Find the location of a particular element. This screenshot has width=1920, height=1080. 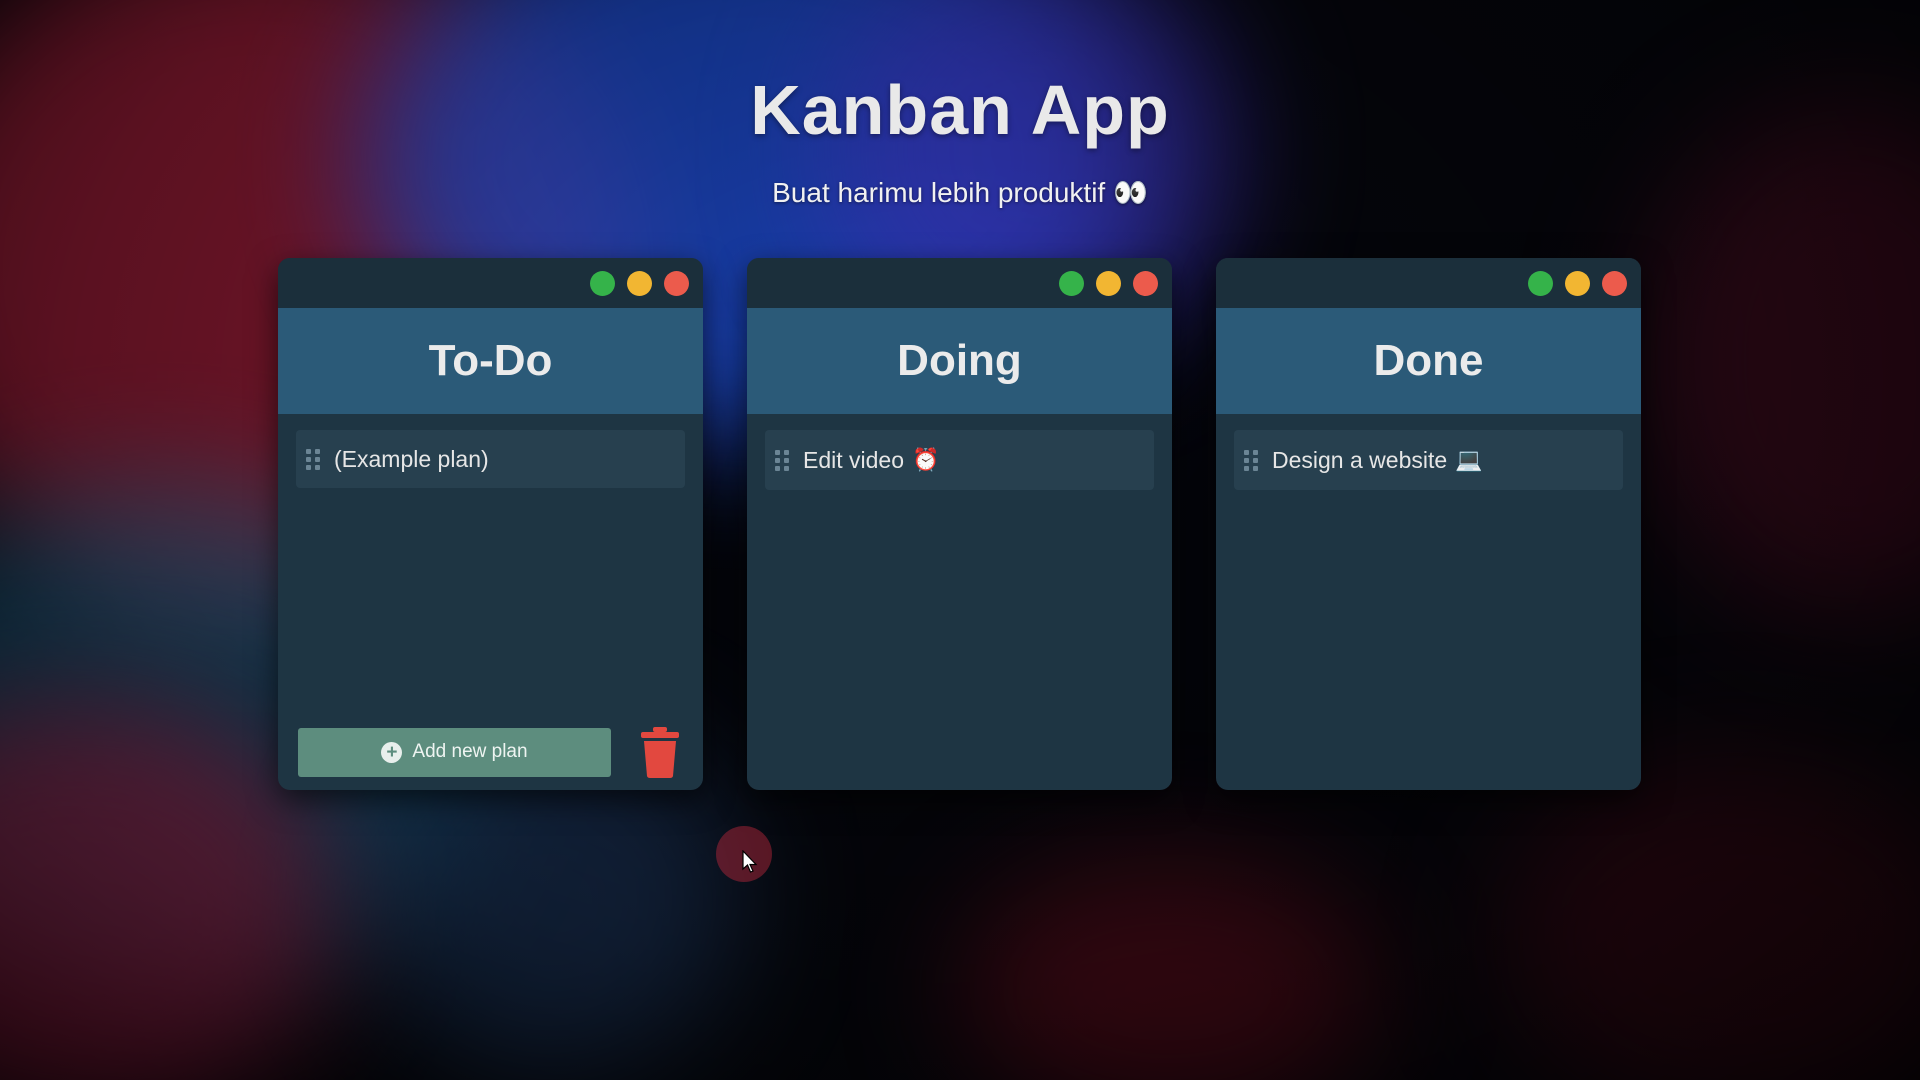

mouse-cursor-icon is located at coordinates (750, 861).